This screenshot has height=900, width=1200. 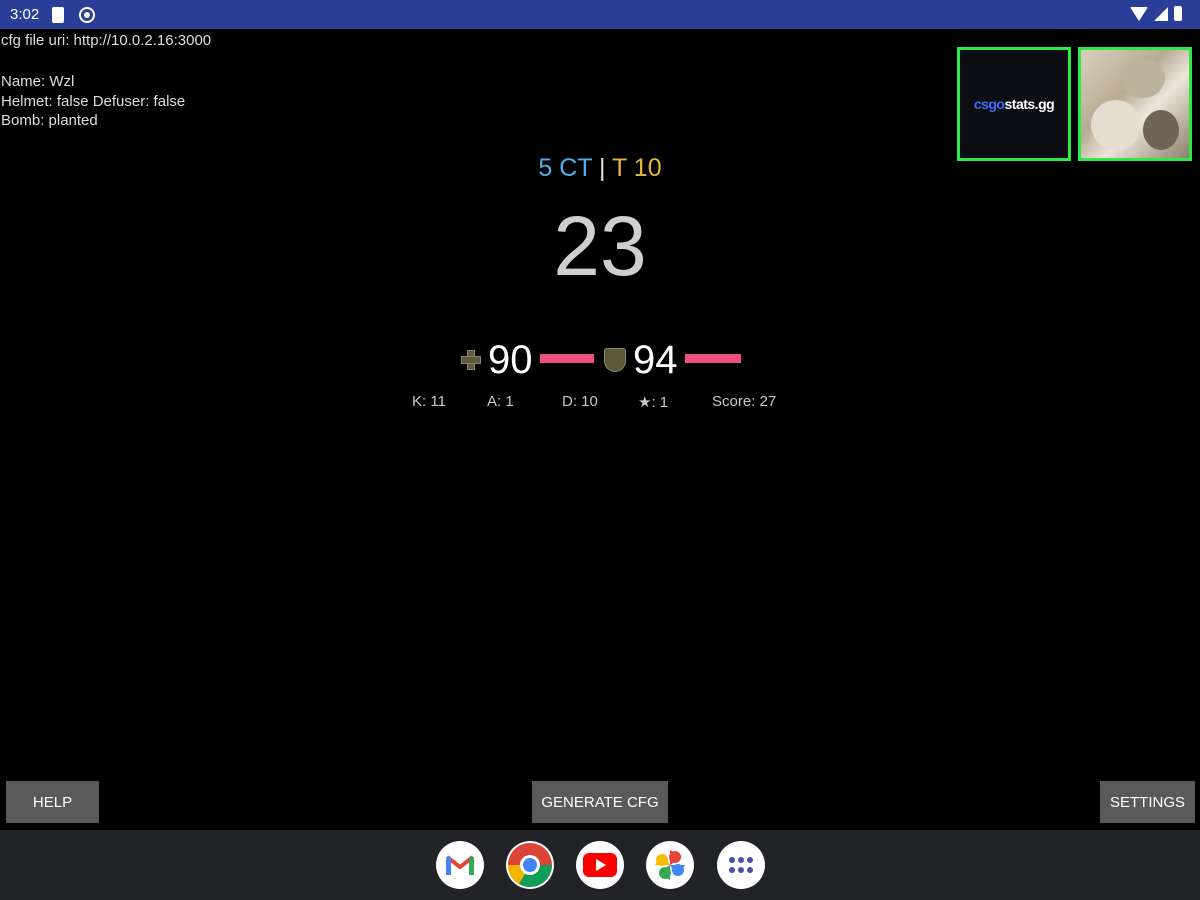 What do you see at coordinates (1135, 104) in the screenshot?
I see `player-avatar-thumbnail` at bounding box center [1135, 104].